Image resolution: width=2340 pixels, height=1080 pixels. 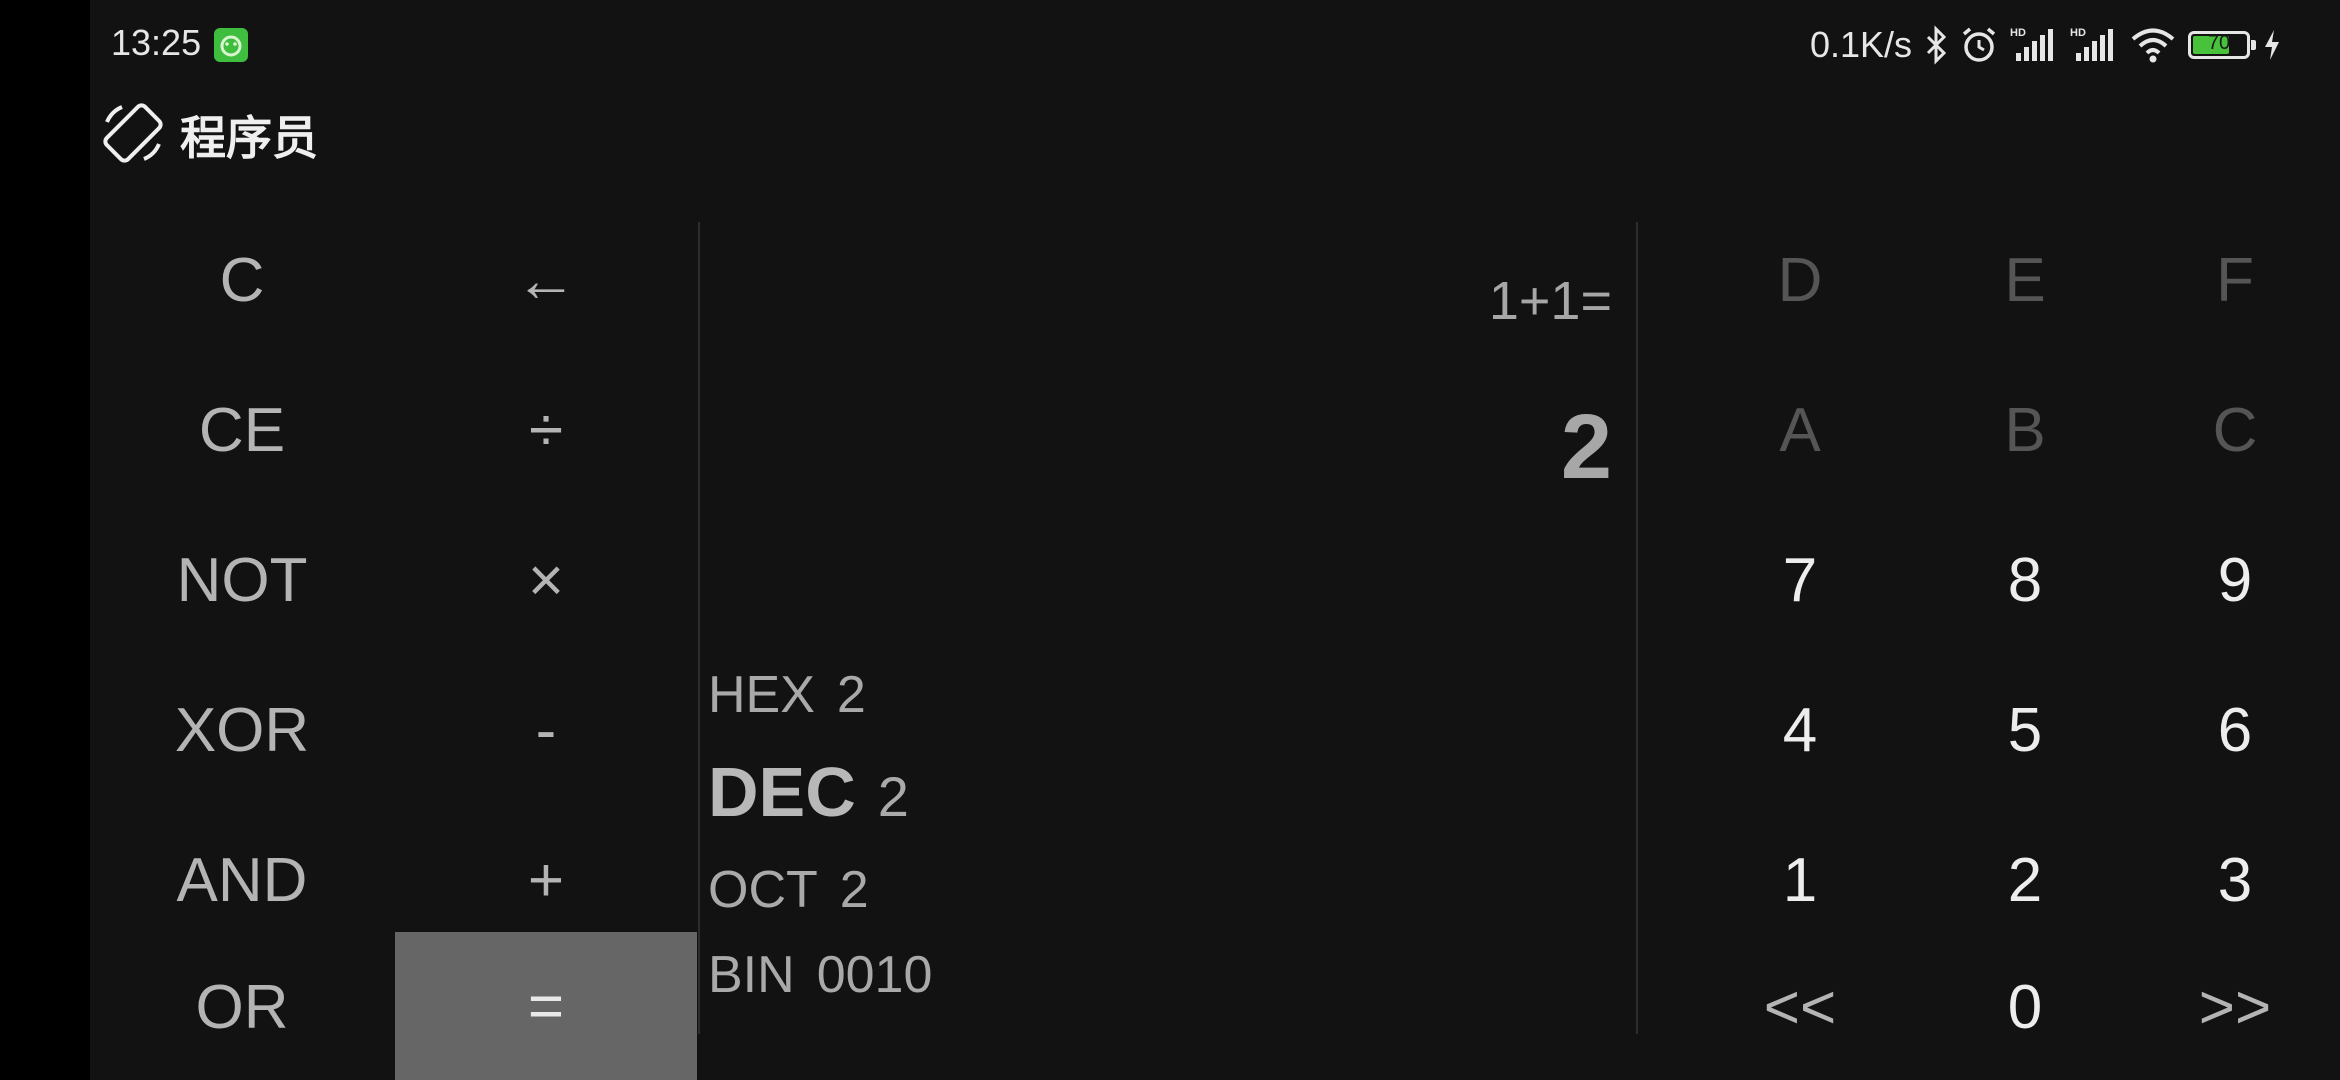 What do you see at coordinates (546, 580) in the screenshot?
I see `multiply-button: ×` at bounding box center [546, 580].